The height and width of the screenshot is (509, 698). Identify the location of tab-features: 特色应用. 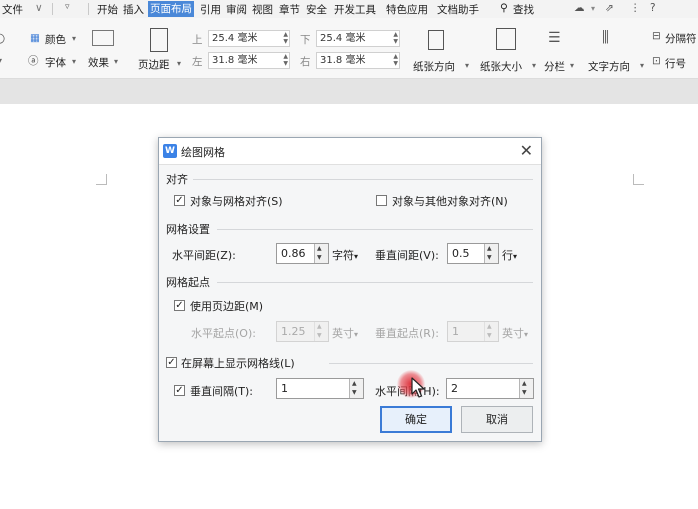
(407, 9).